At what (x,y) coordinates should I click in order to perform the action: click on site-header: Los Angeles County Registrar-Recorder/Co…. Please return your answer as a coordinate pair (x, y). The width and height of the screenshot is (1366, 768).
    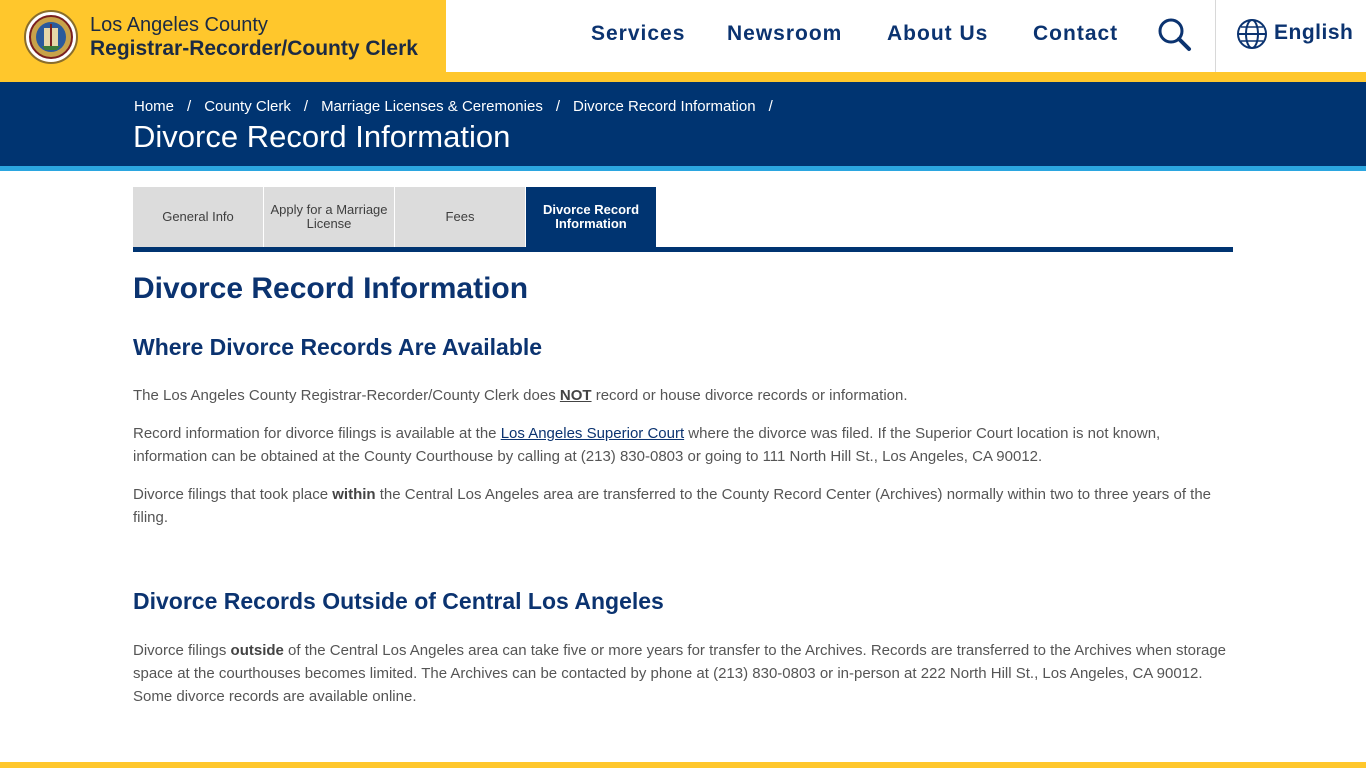
    Looking at the image, I should click on (683, 41).